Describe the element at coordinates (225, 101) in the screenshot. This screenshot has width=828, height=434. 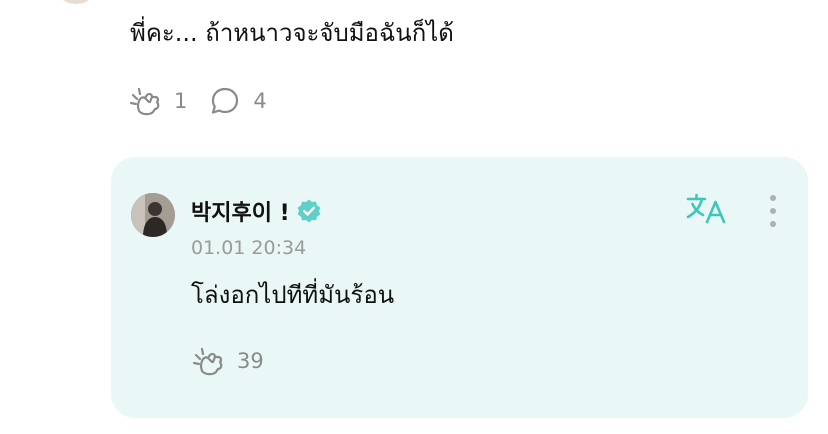
I see `speech-bubble-icon` at that location.